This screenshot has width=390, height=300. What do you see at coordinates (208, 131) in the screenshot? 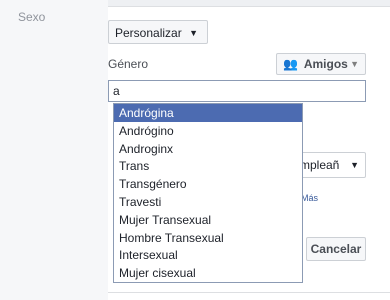
I see `suggestion-item: Andrógino` at bounding box center [208, 131].